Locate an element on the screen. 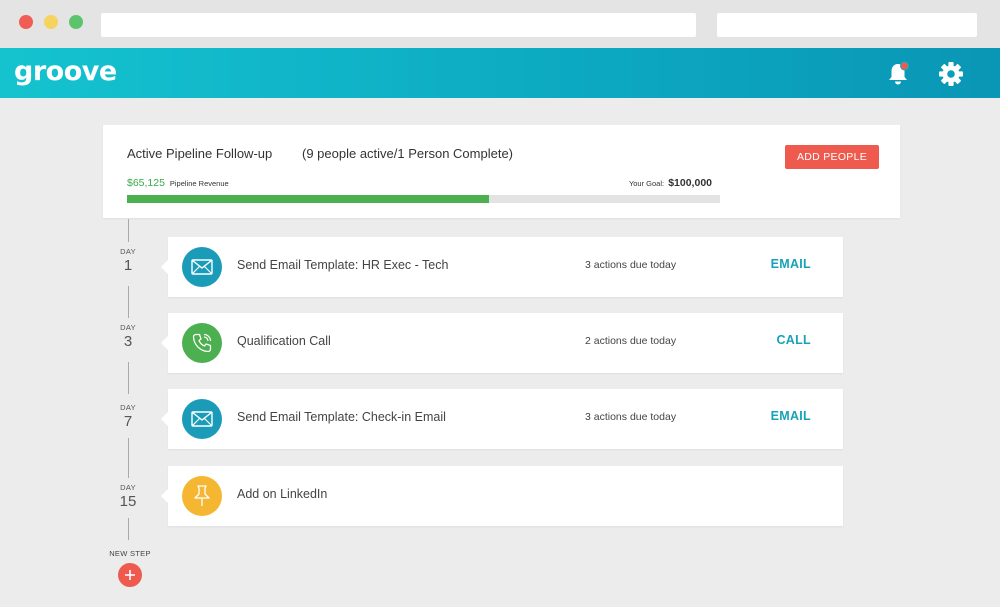 The height and width of the screenshot is (607, 1000). gear-icon is located at coordinates (951, 74).